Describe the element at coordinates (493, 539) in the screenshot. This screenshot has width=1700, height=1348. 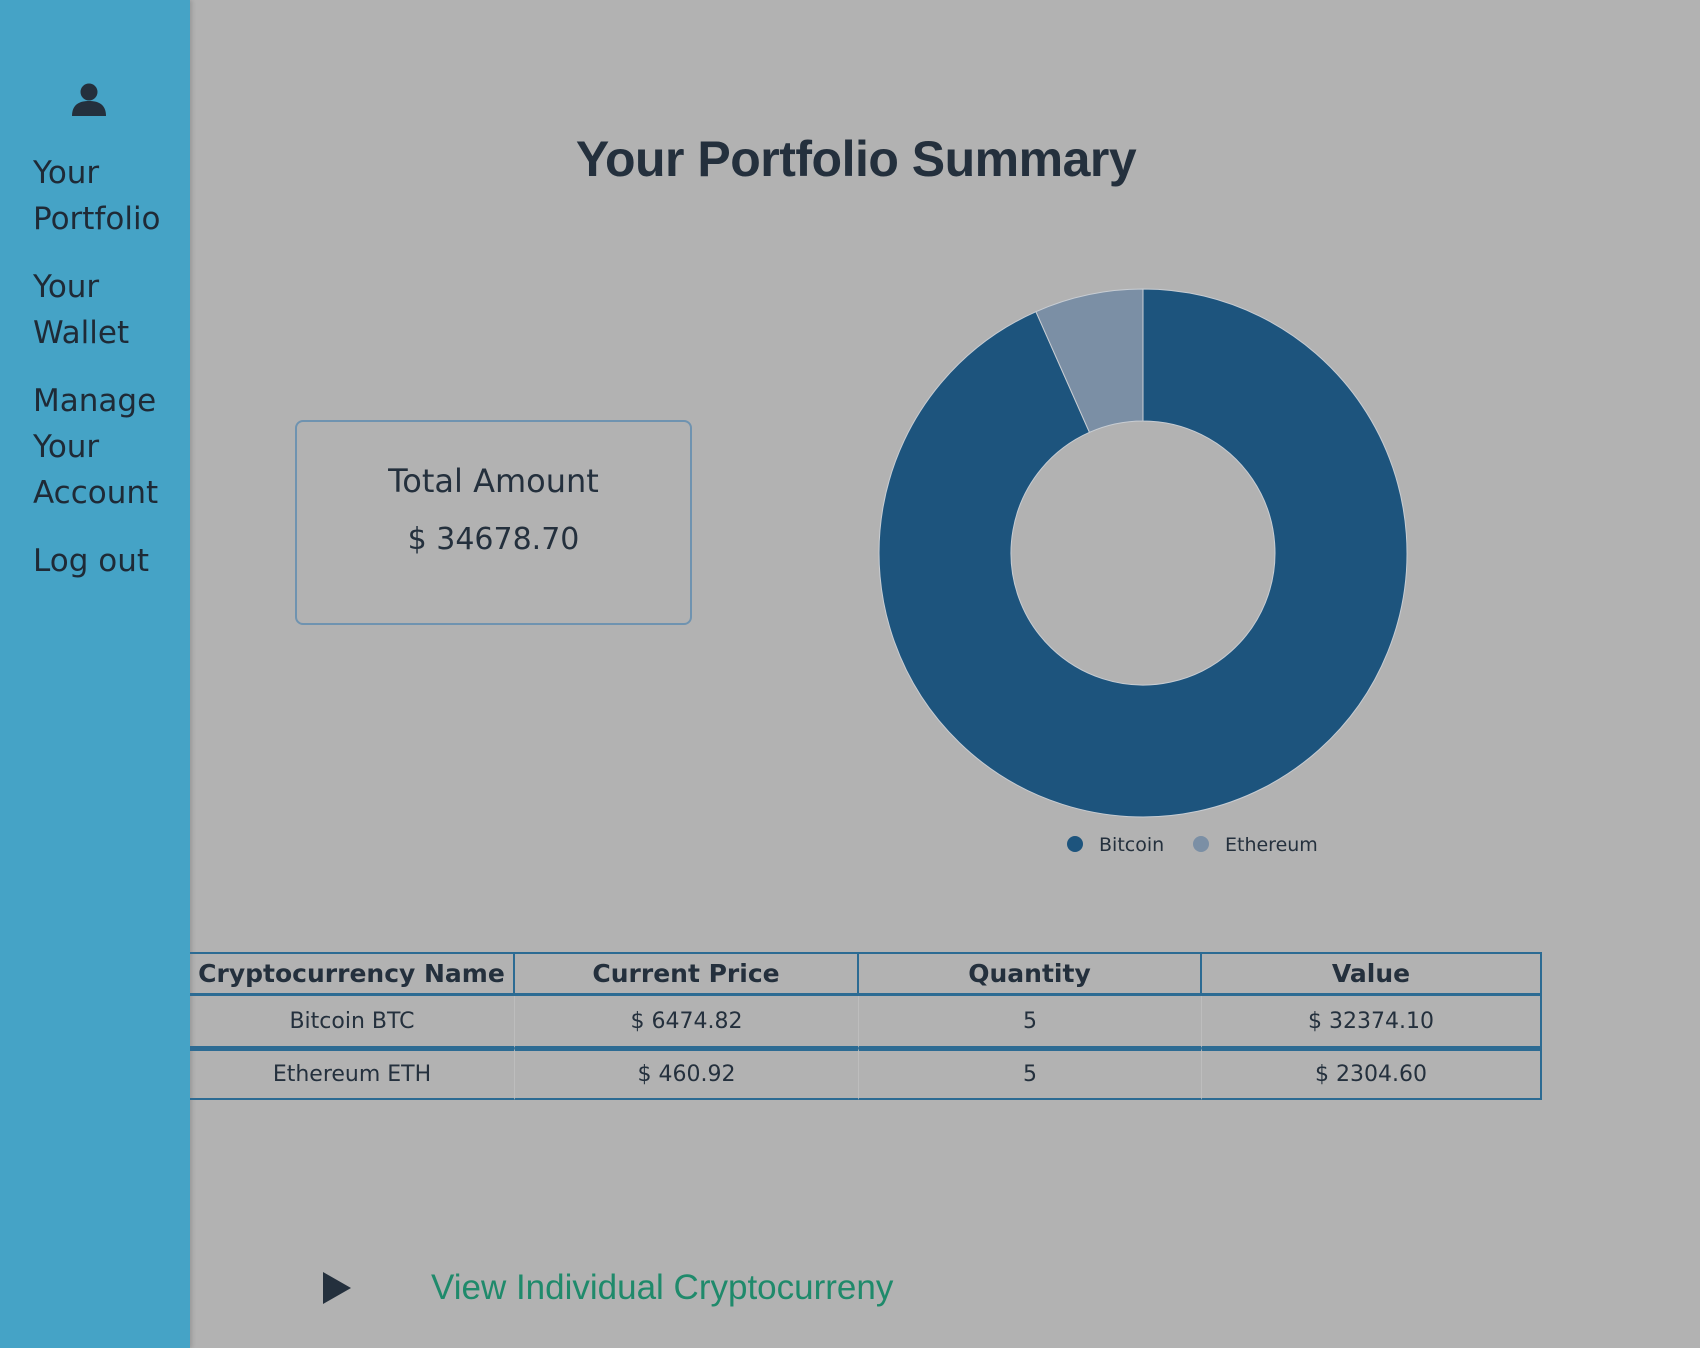
I see `total-amount-value: $ 34678.70` at that location.